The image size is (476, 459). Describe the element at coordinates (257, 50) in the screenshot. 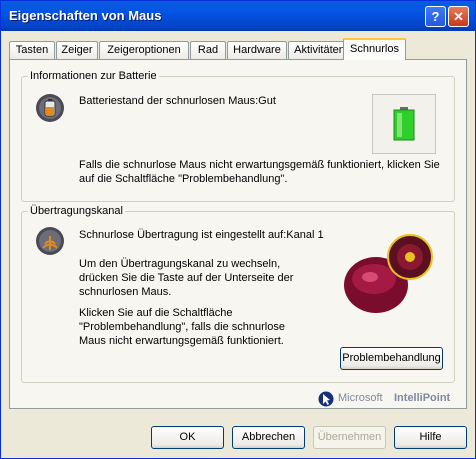

I see `tab-hardware: Hardware` at that location.